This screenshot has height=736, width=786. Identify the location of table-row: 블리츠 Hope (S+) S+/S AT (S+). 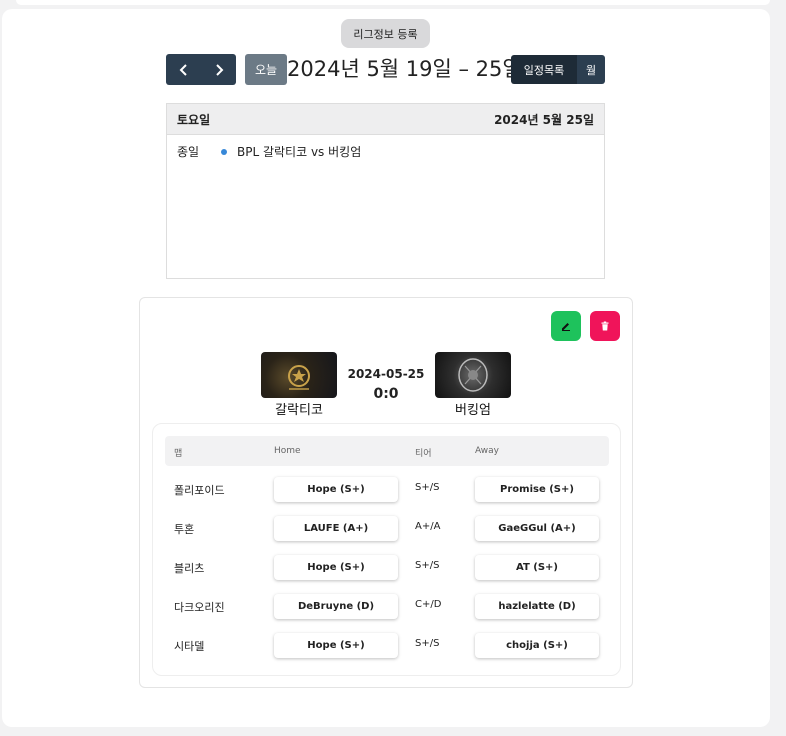
(387, 568).